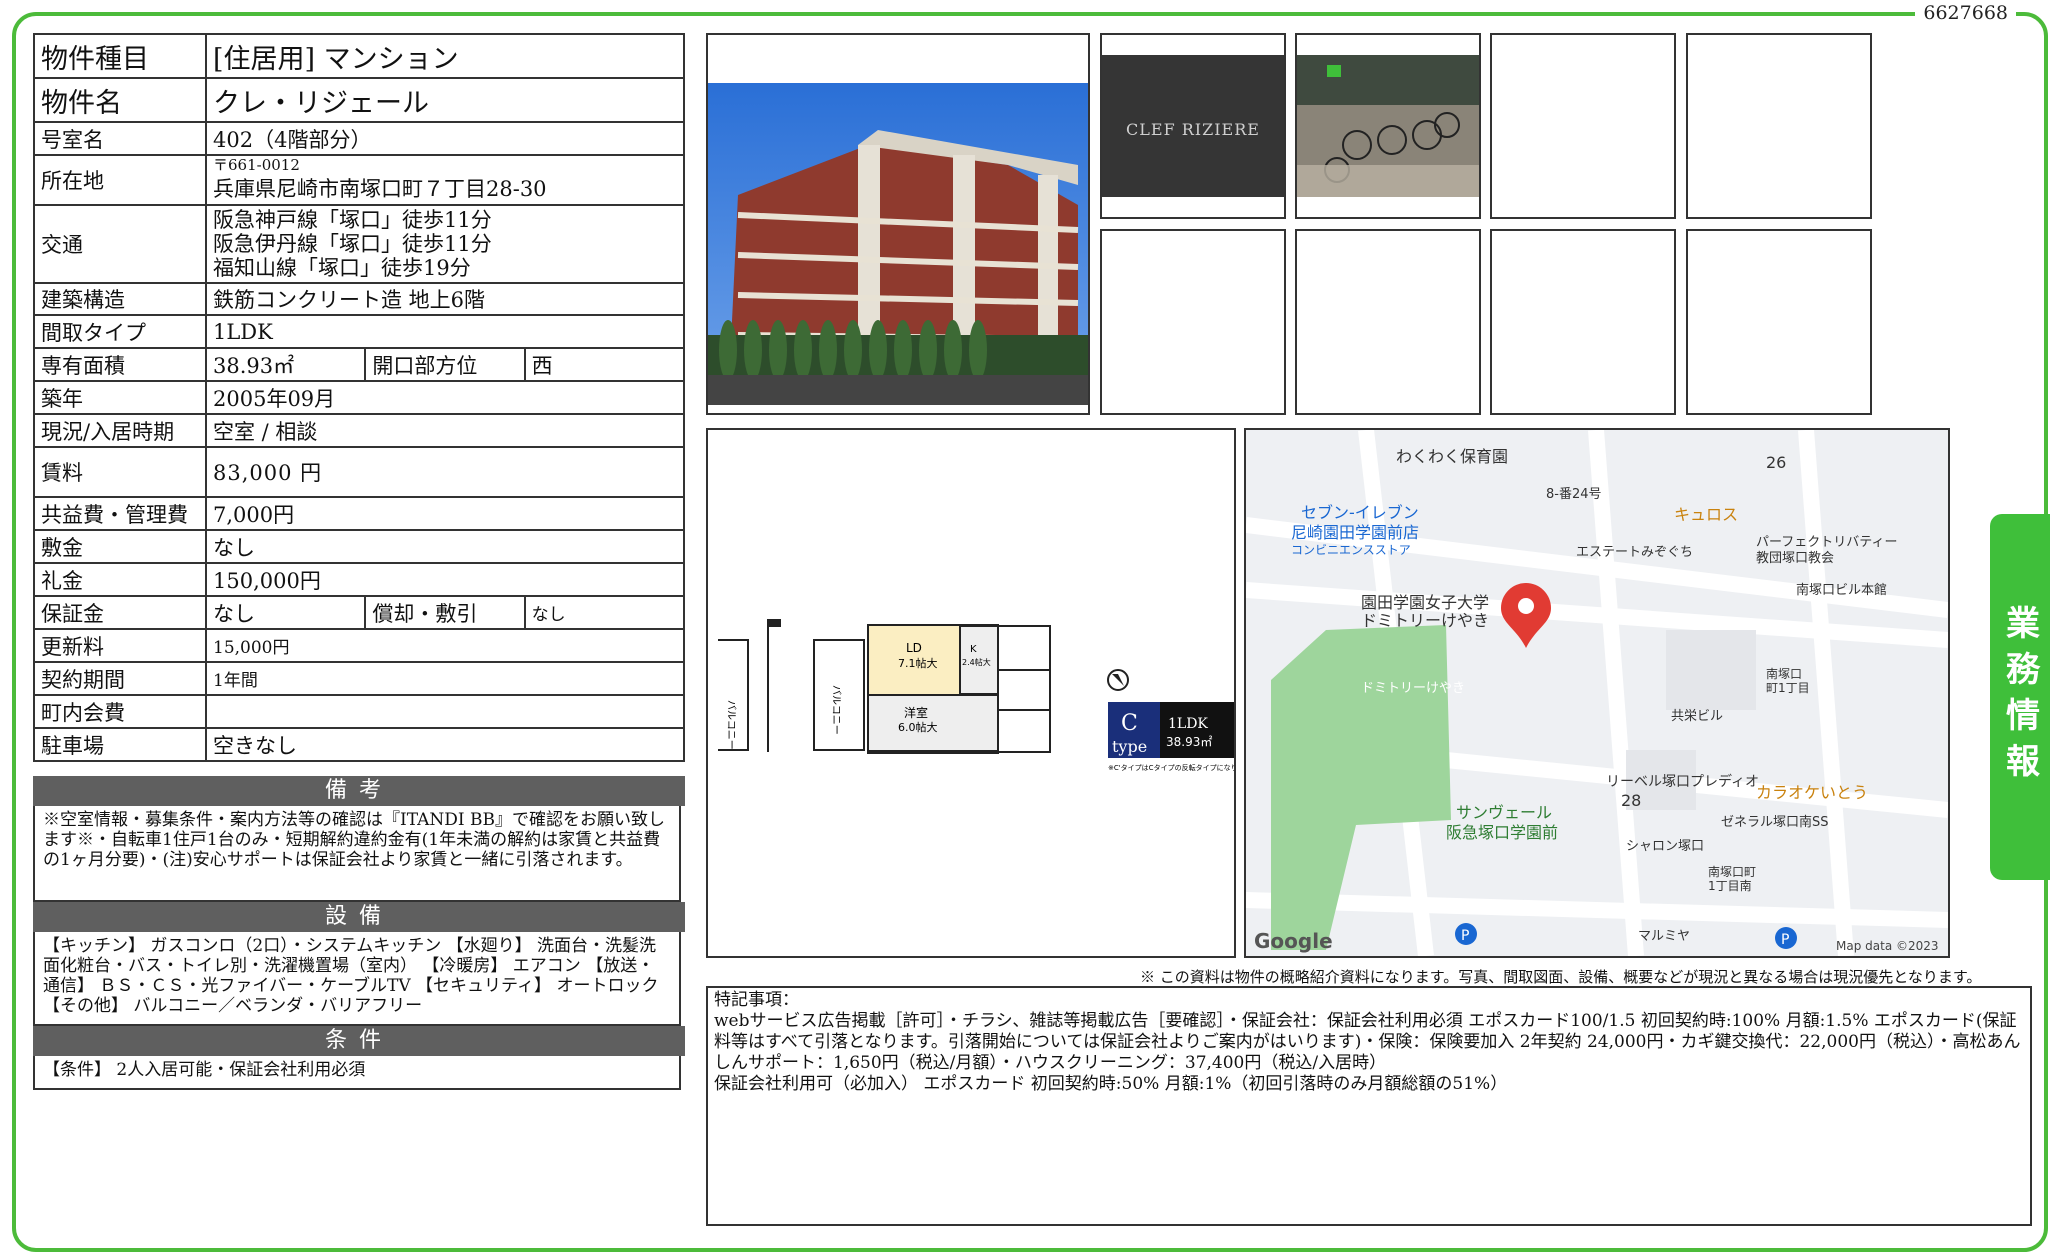  What do you see at coordinates (1887, 946) in the screenshot?
I see `map-credit: Map data ©2023` at bounding box center [1887, 946].